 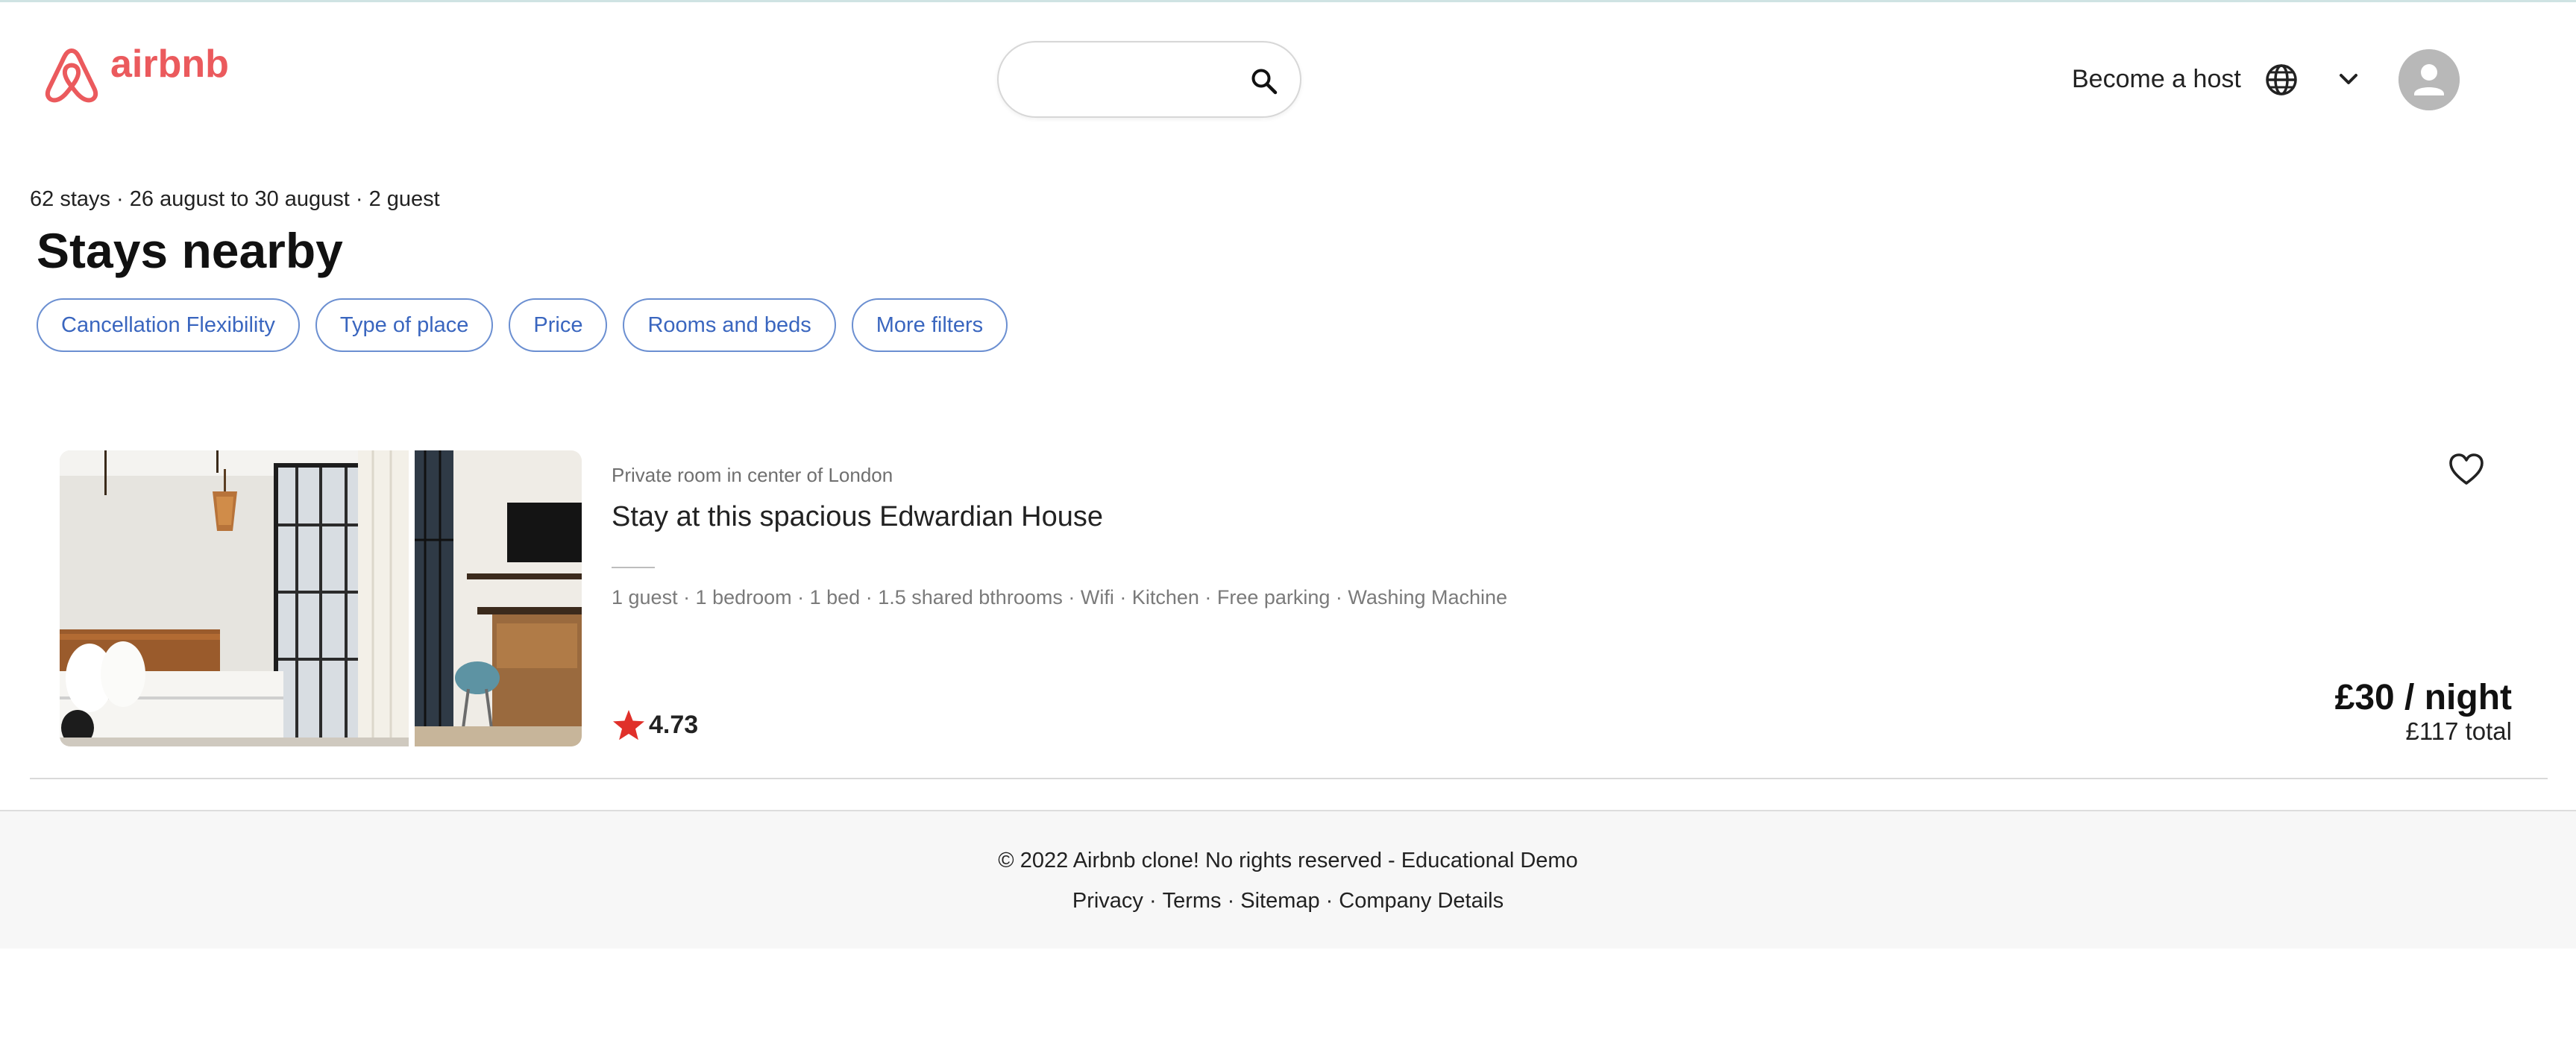 What do you see at coordinates (558, 325) in the screenshot?
I see `filter-price: Price` at bounding box center [558, 325].